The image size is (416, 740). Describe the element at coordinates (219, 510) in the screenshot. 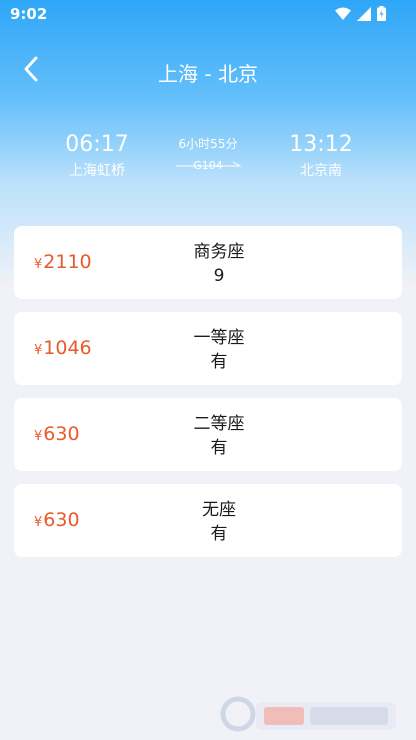

I see `seat-type: 无座` at that location.